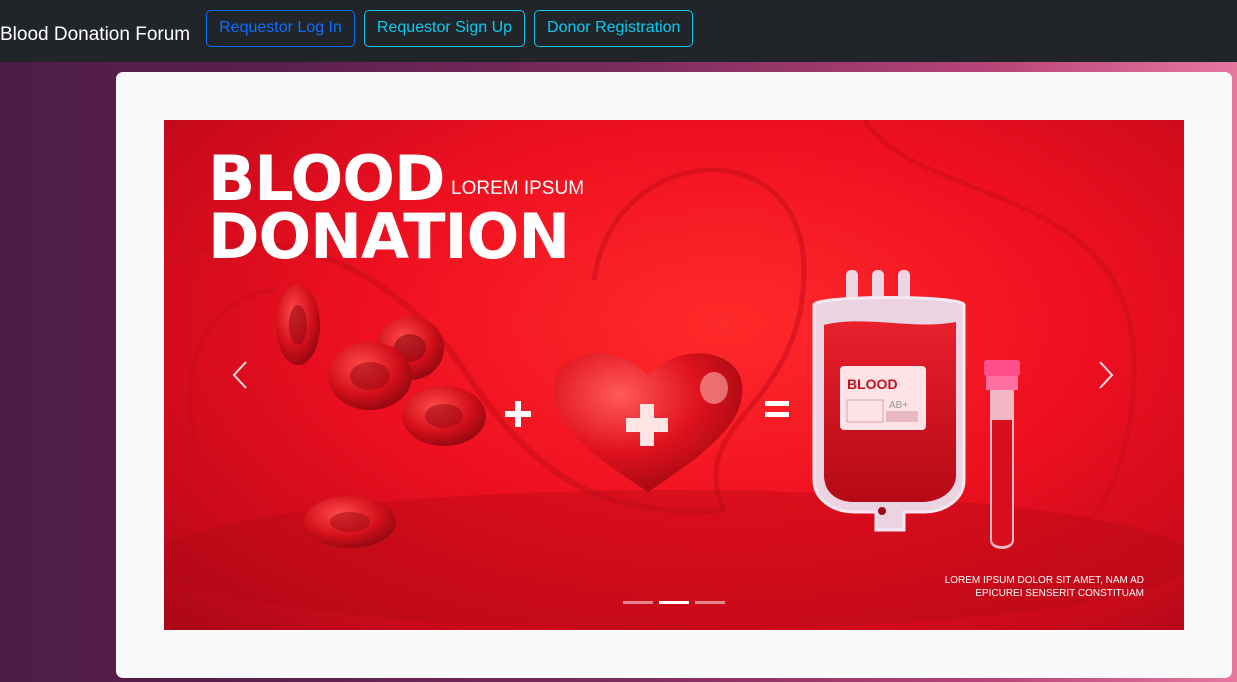 This screenshot has width=1237, height=682. What do you see at coordinates (1044, 580) in the screenshot?
I see `footnote-line-1: LOREM IPSUM DOLOR SIT AMET, NAM AD` at bounding box center [1044, 580].